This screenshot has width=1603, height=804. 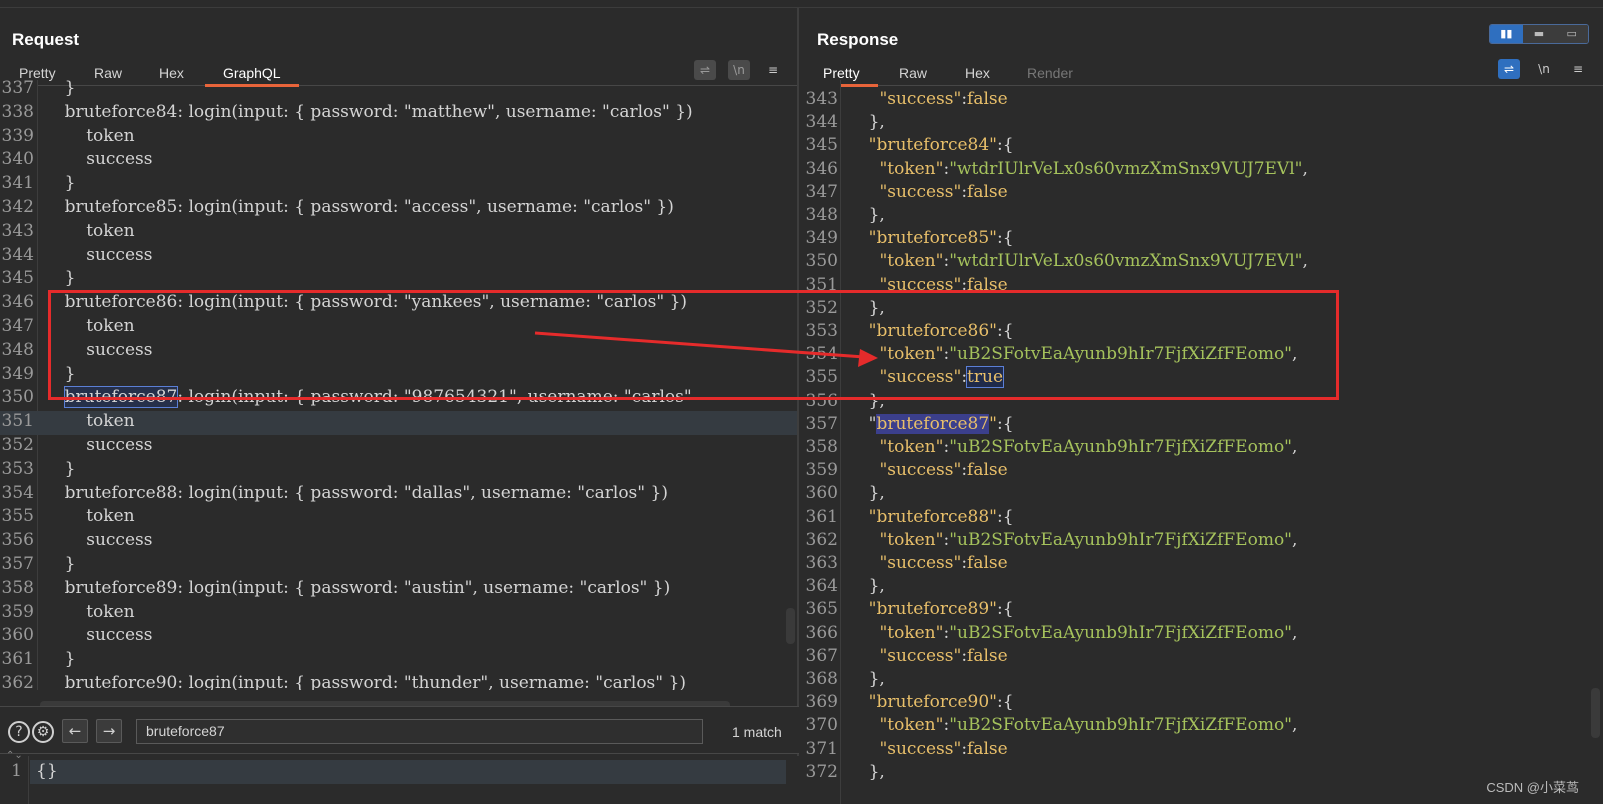 I want to click on response-code-line: 359 "success":false, so click(x=1202, y=472).